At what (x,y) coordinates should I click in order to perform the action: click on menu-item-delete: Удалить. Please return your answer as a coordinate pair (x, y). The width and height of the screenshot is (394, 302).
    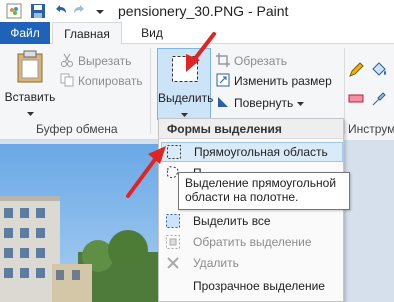
    Looking at the image, I should click on (252, 263).